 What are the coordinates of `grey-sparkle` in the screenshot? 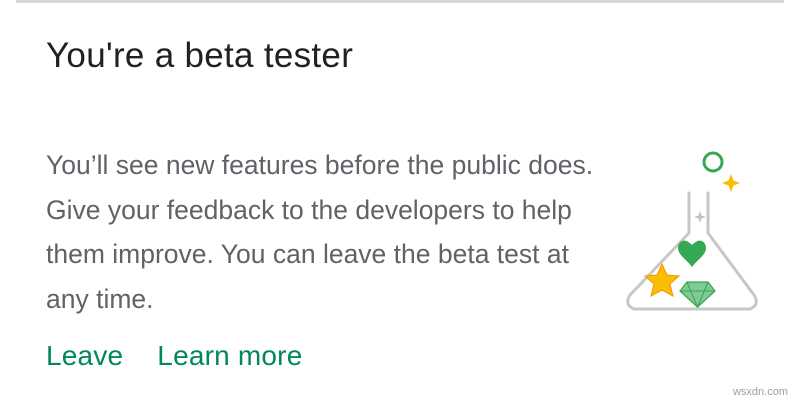 It's located at (700, 217).